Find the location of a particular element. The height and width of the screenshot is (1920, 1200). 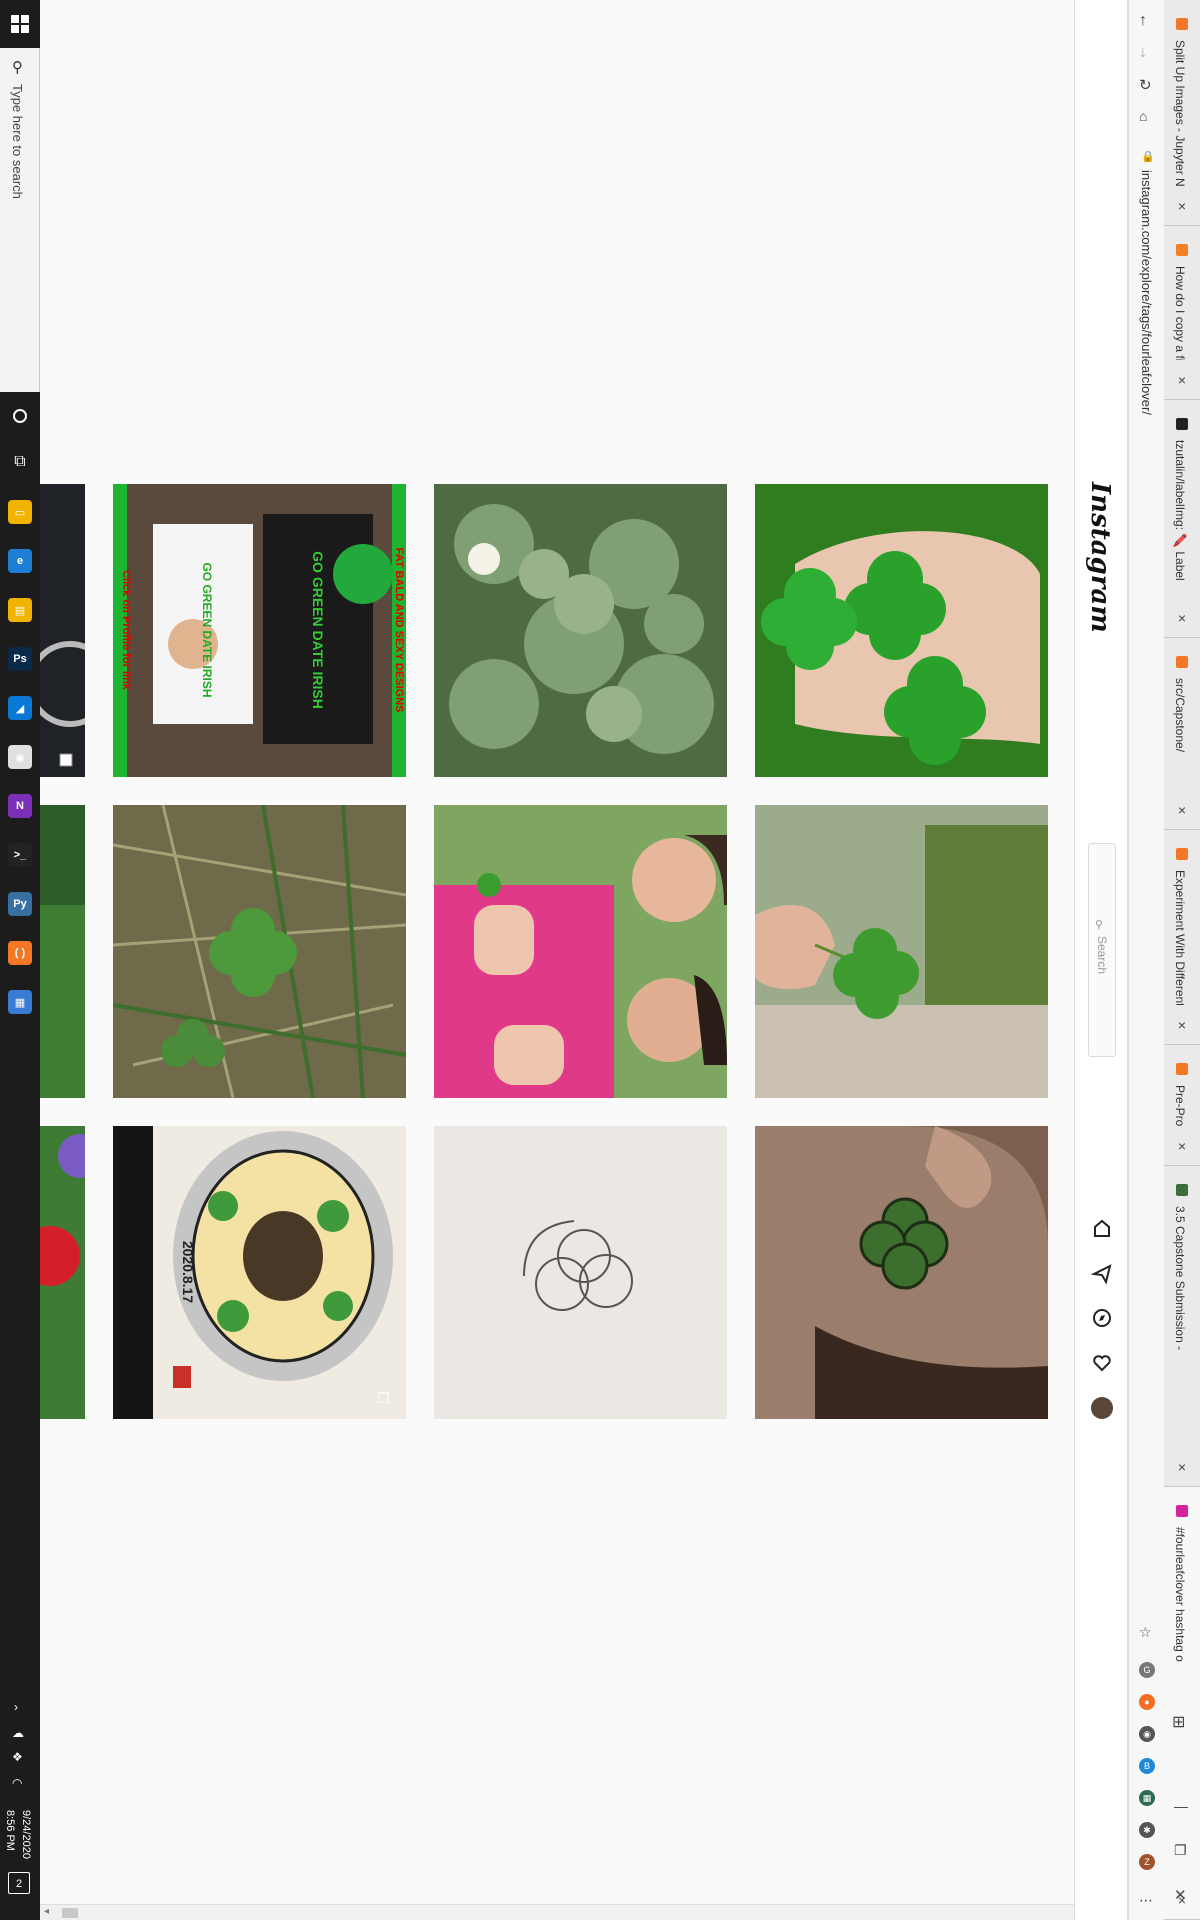

favorite-star-icon: ☆ is located at coordinates (1145, 1632).